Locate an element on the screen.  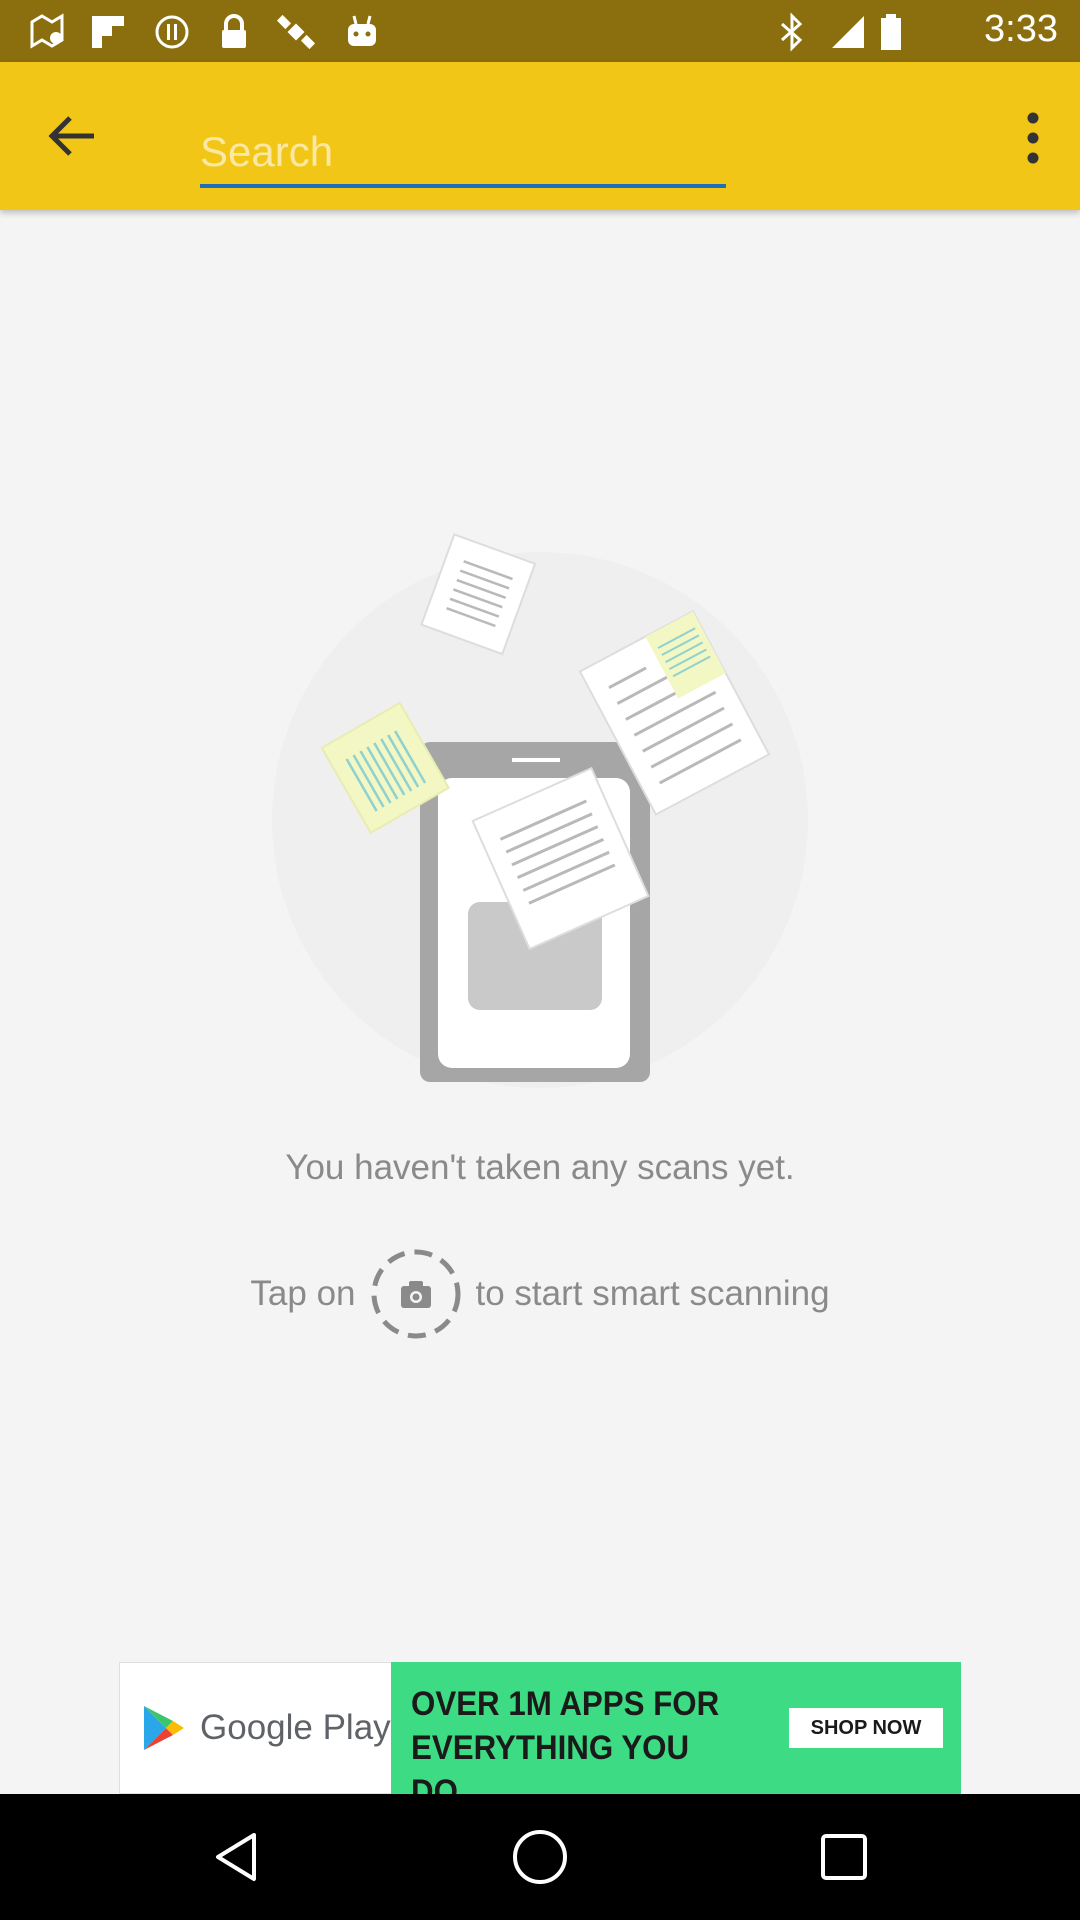
hint-suffix: to start smart scanning is located at coordinates (652, 1293).